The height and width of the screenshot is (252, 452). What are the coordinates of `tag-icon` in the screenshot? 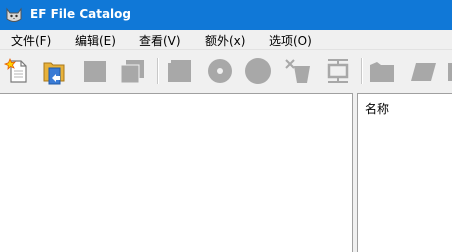 It's located at (423, 71).